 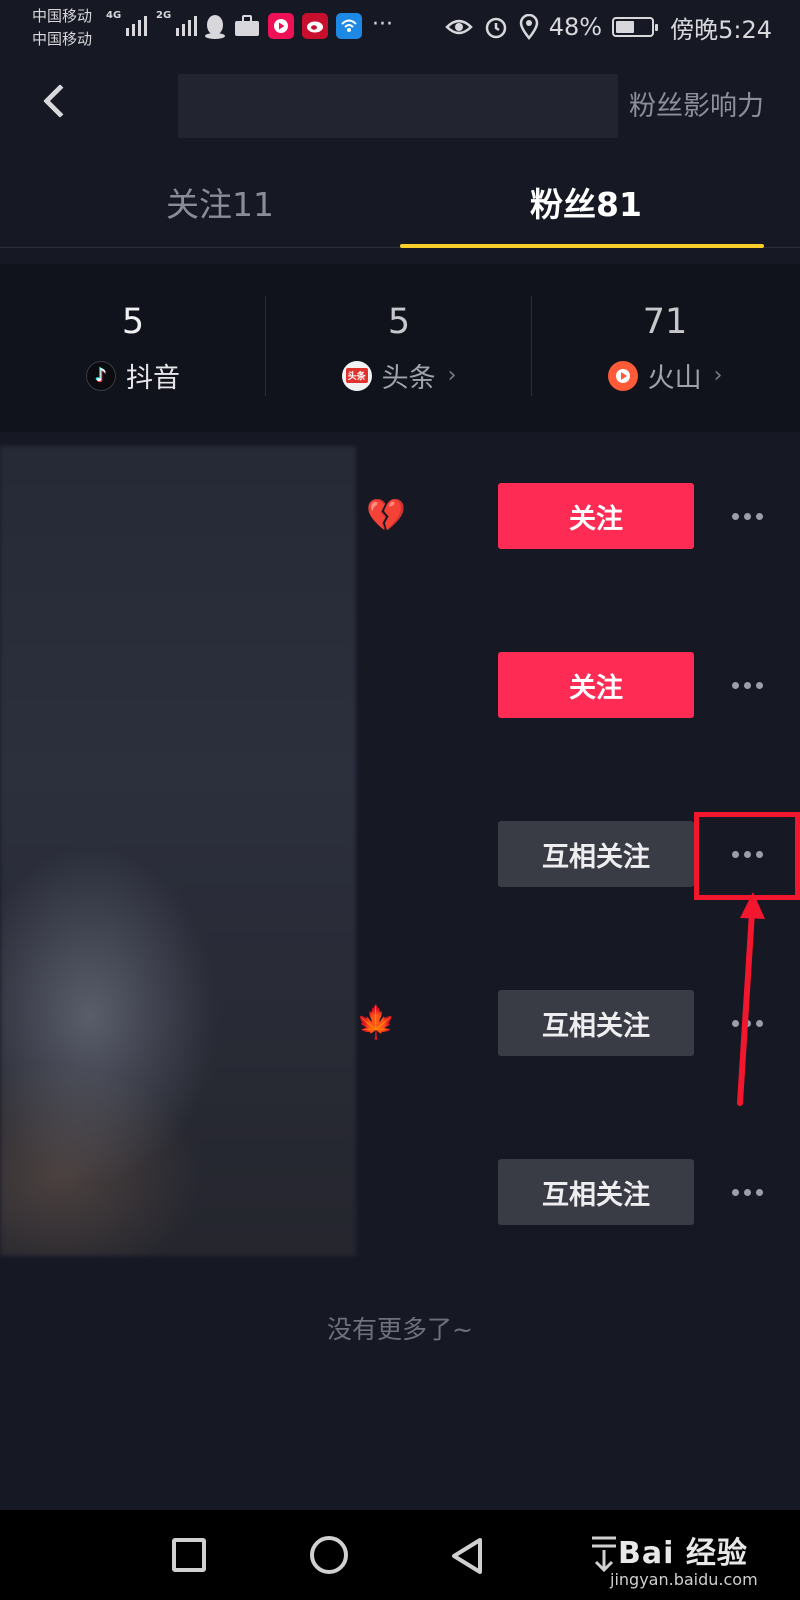 I want to click on platform-name: 抖音, so click(x=153, y=378).